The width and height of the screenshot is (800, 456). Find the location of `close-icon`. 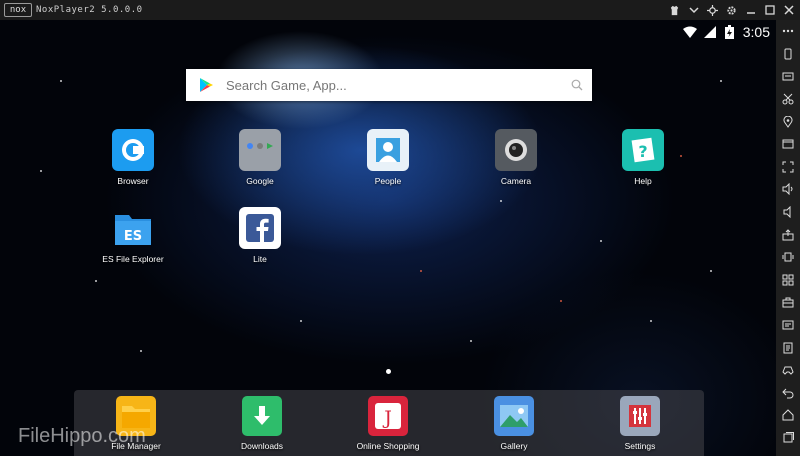

close-icon is located at coordinates (788, 10).